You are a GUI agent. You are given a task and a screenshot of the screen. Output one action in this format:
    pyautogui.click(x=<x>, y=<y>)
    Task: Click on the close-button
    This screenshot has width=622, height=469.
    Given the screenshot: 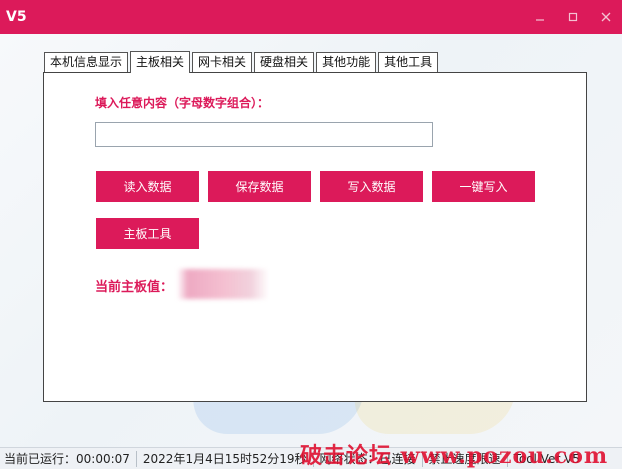 What is the action you would take?
    pyautogui.click(x=605, y=17)
    